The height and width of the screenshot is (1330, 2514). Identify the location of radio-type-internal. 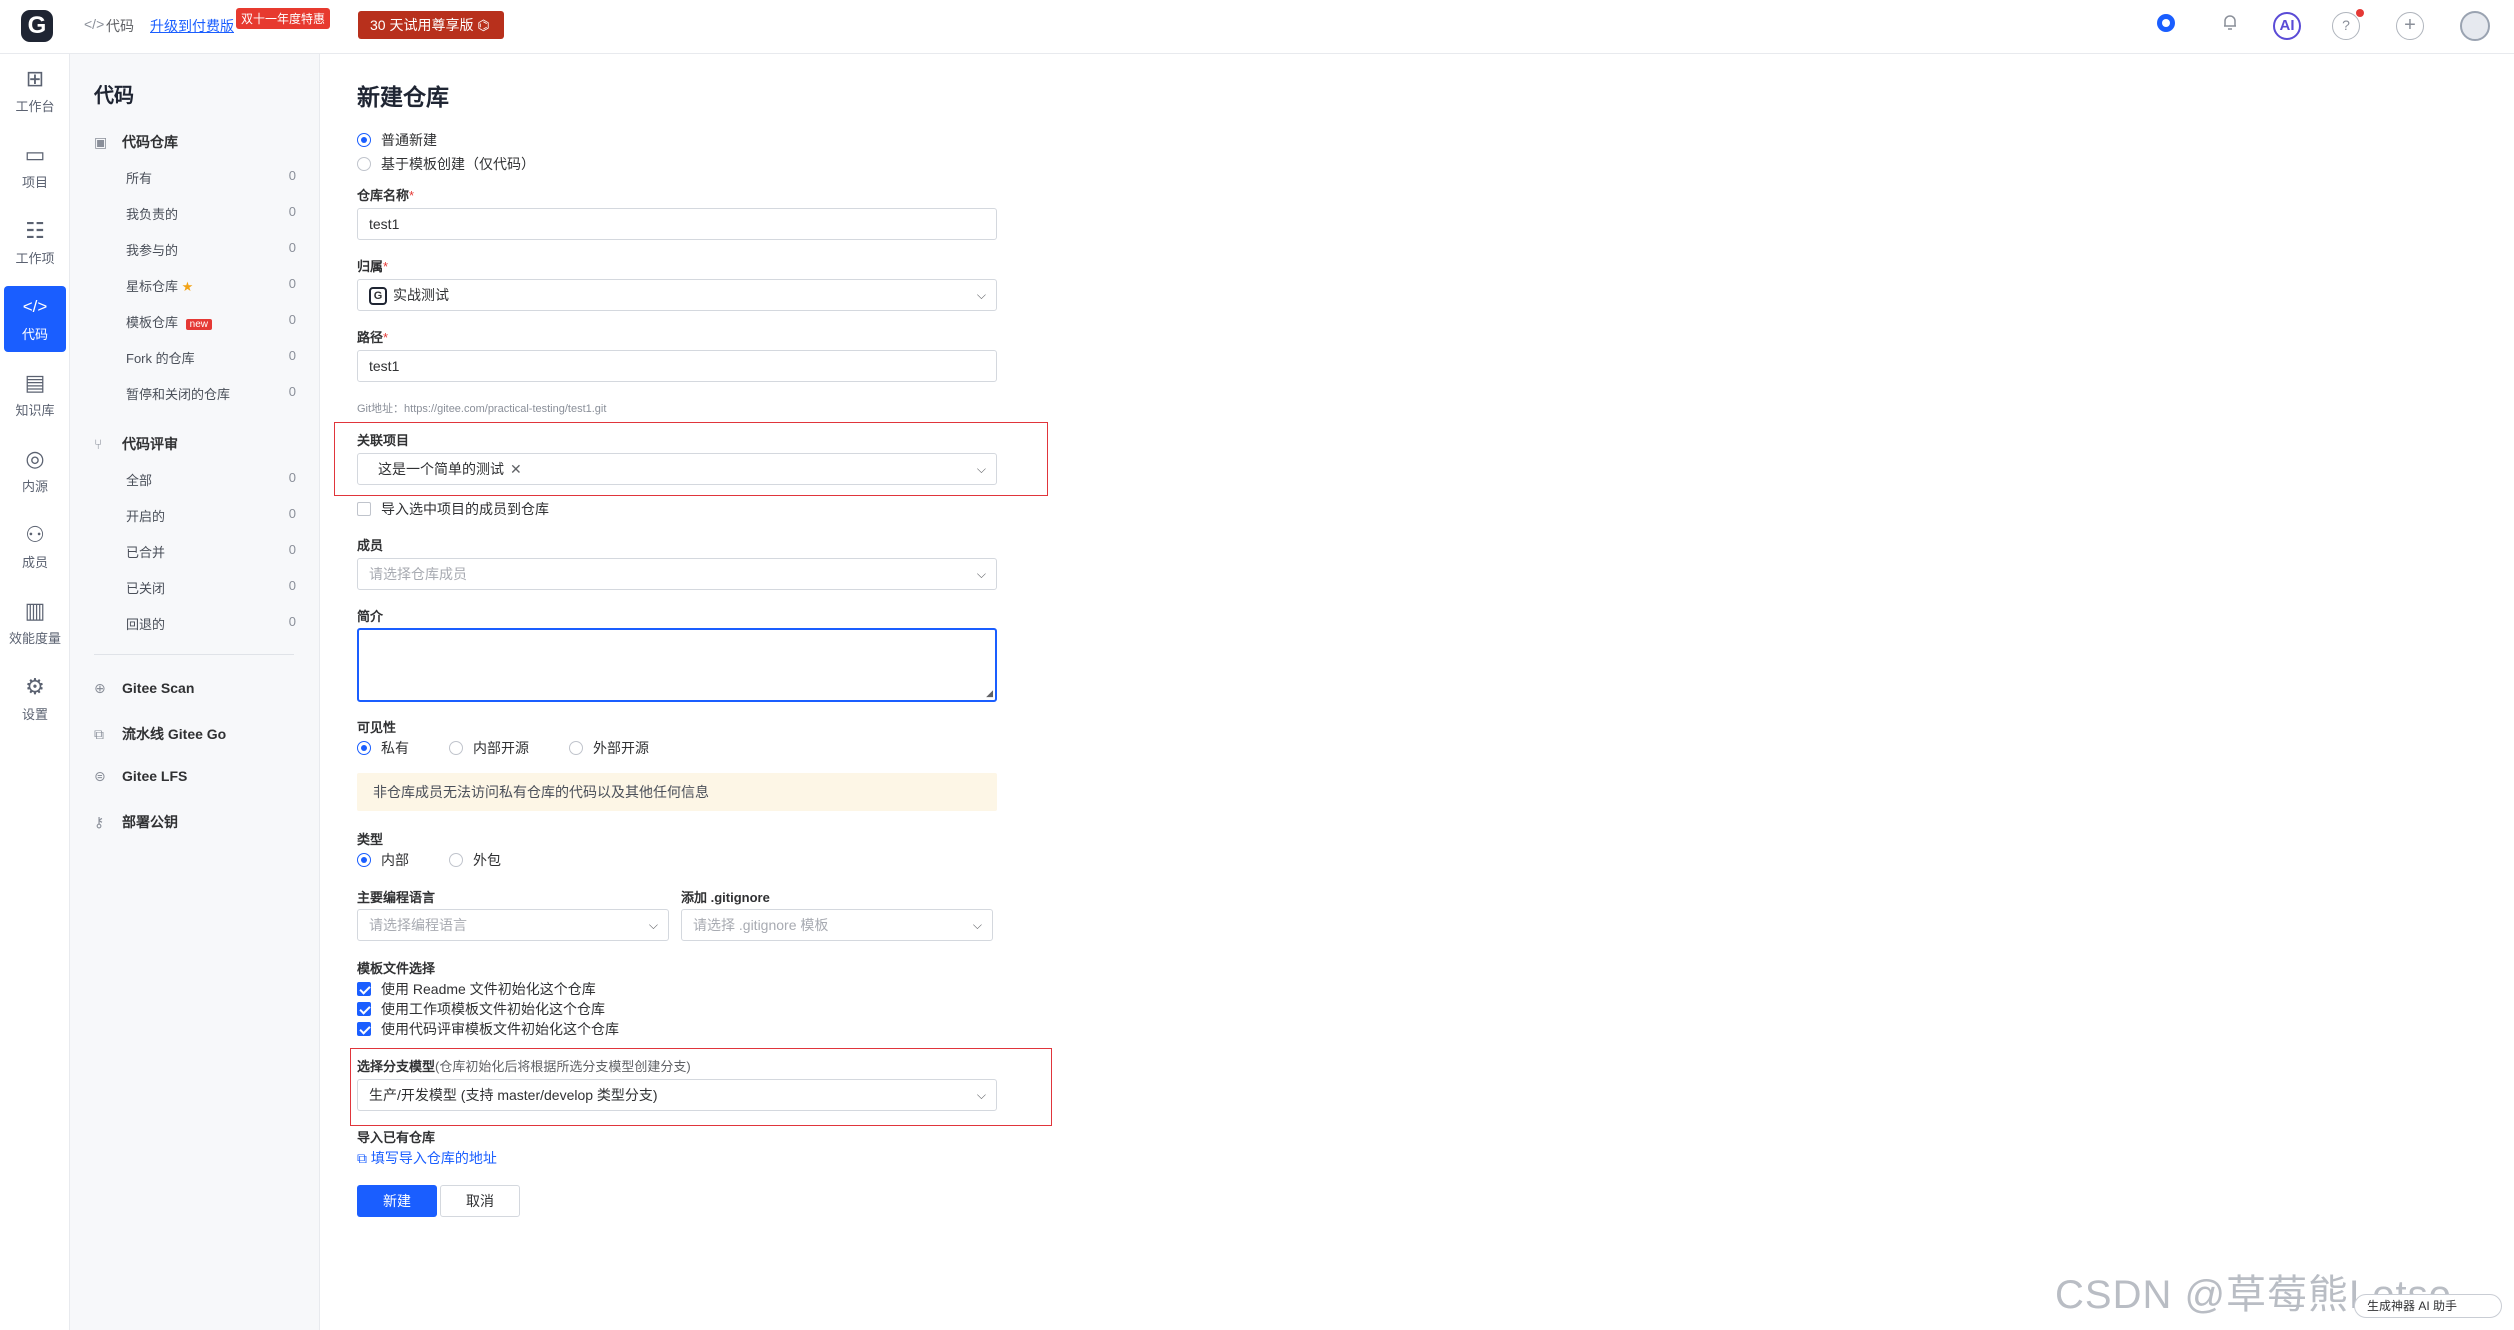
(364, 860).